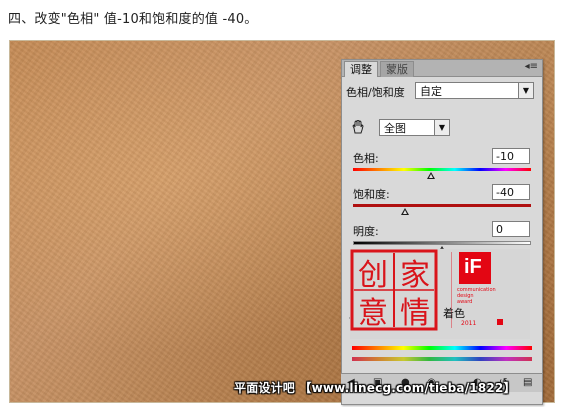 This screenshot has width=568, height=407. What do you see at coordinates (361, 69) in the screenshot?
I see `tab-adjustments: 调整` at bounding box center [361, 69].